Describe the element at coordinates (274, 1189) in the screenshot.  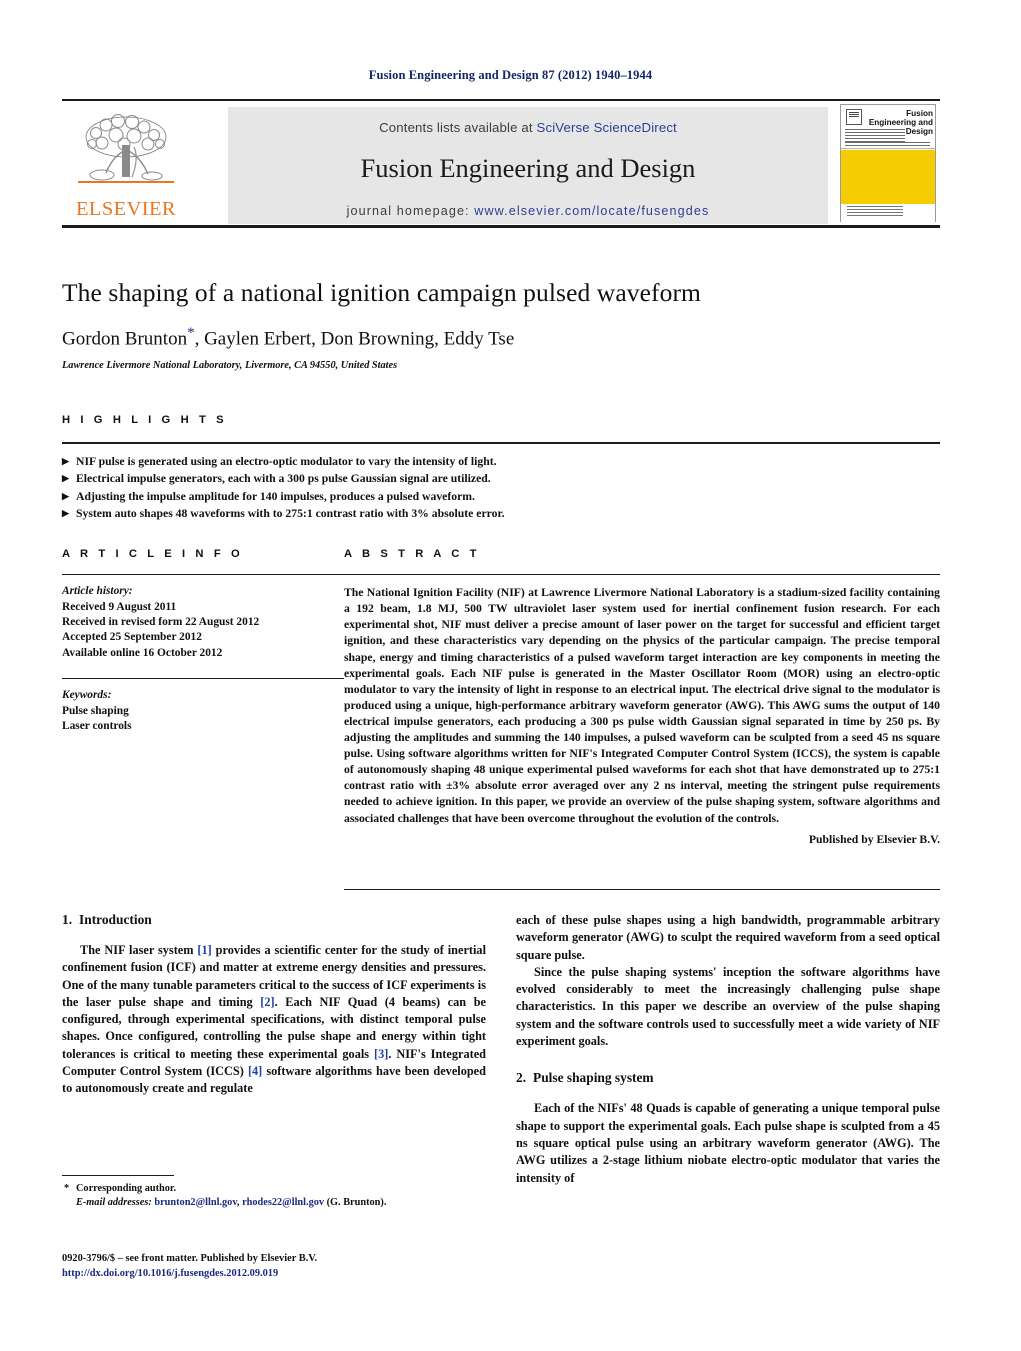
I see `corresponding-author-note: * Corresponding author.` at that location.